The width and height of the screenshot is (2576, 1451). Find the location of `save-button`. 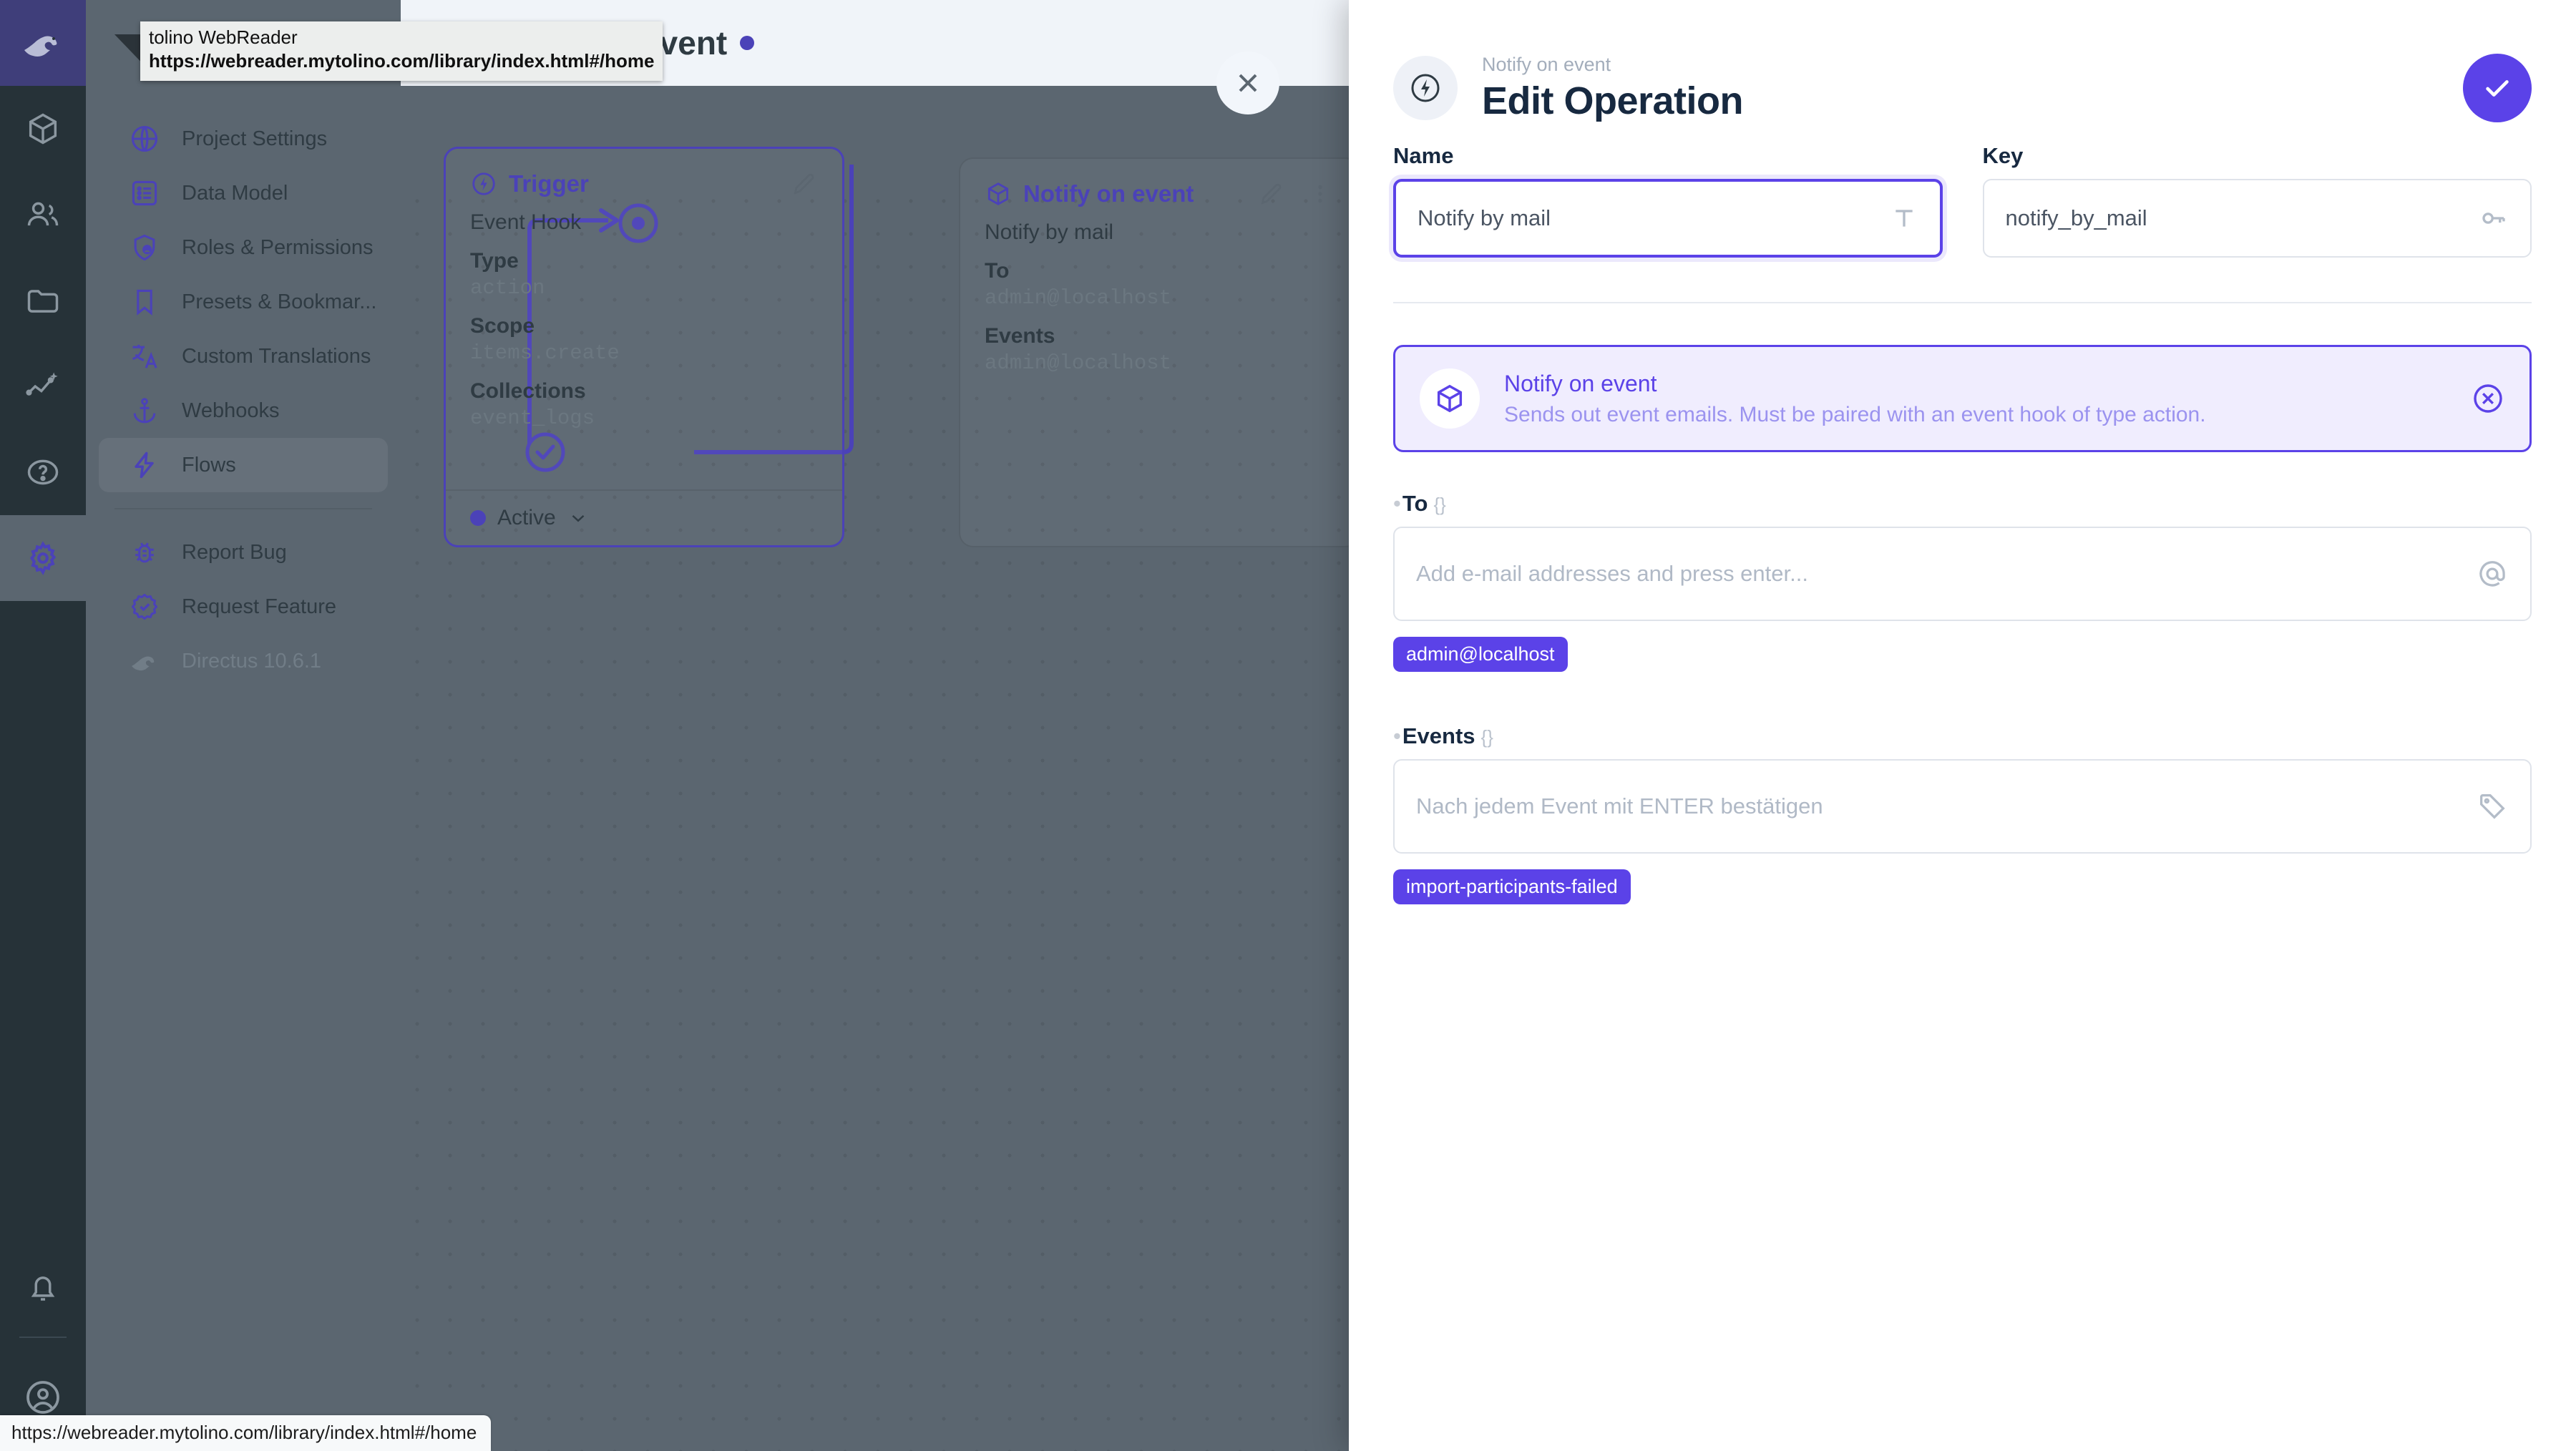

save-button is located at coordinates (2497, 88).